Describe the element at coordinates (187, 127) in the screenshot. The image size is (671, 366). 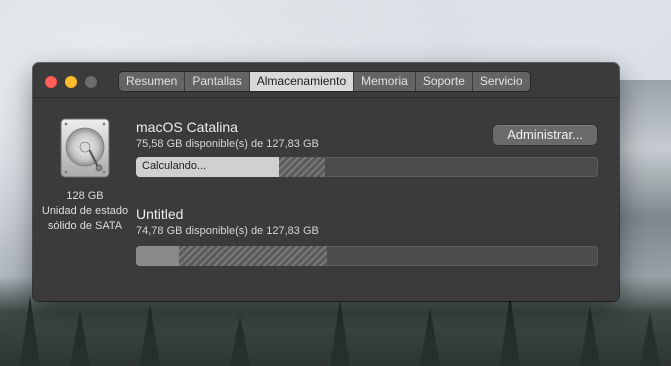
I see `volume-name: macOS Catalina` at that location.